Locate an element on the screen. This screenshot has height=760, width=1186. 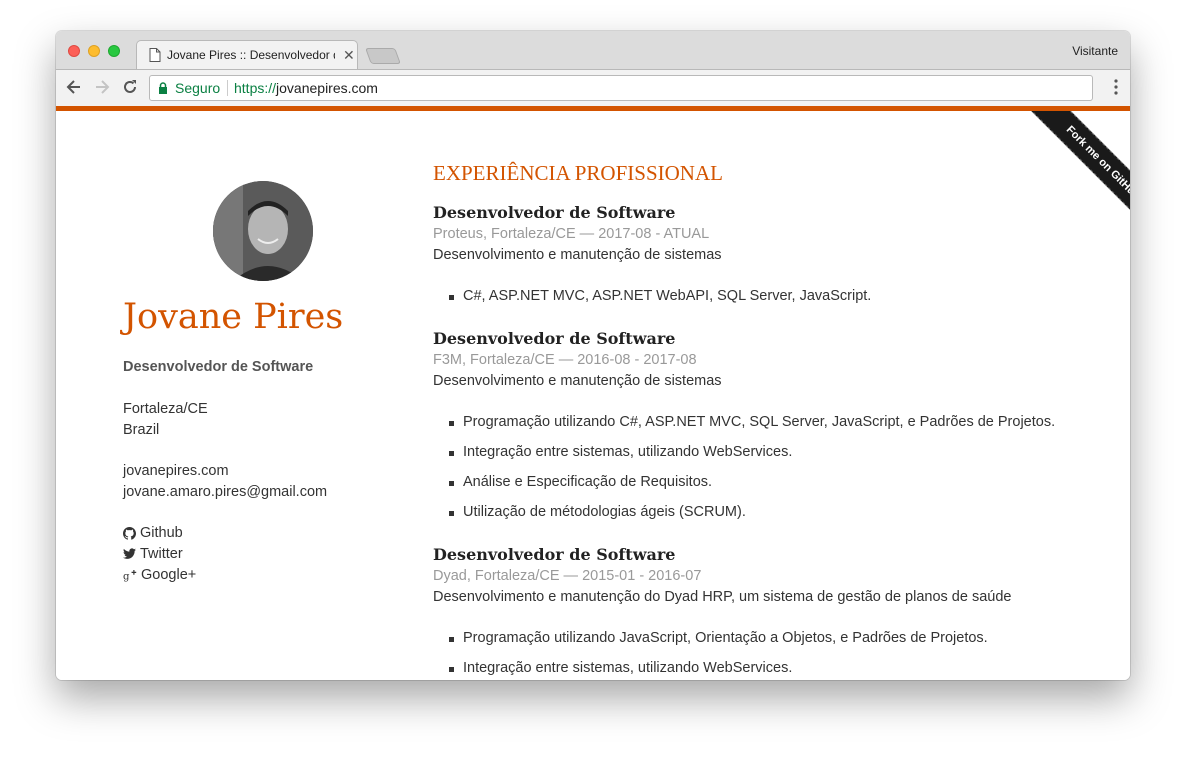
job-meta: Proteus, Fortaleza/CE — 2017-08 - ATUAL is located at coordinates (571, 234).